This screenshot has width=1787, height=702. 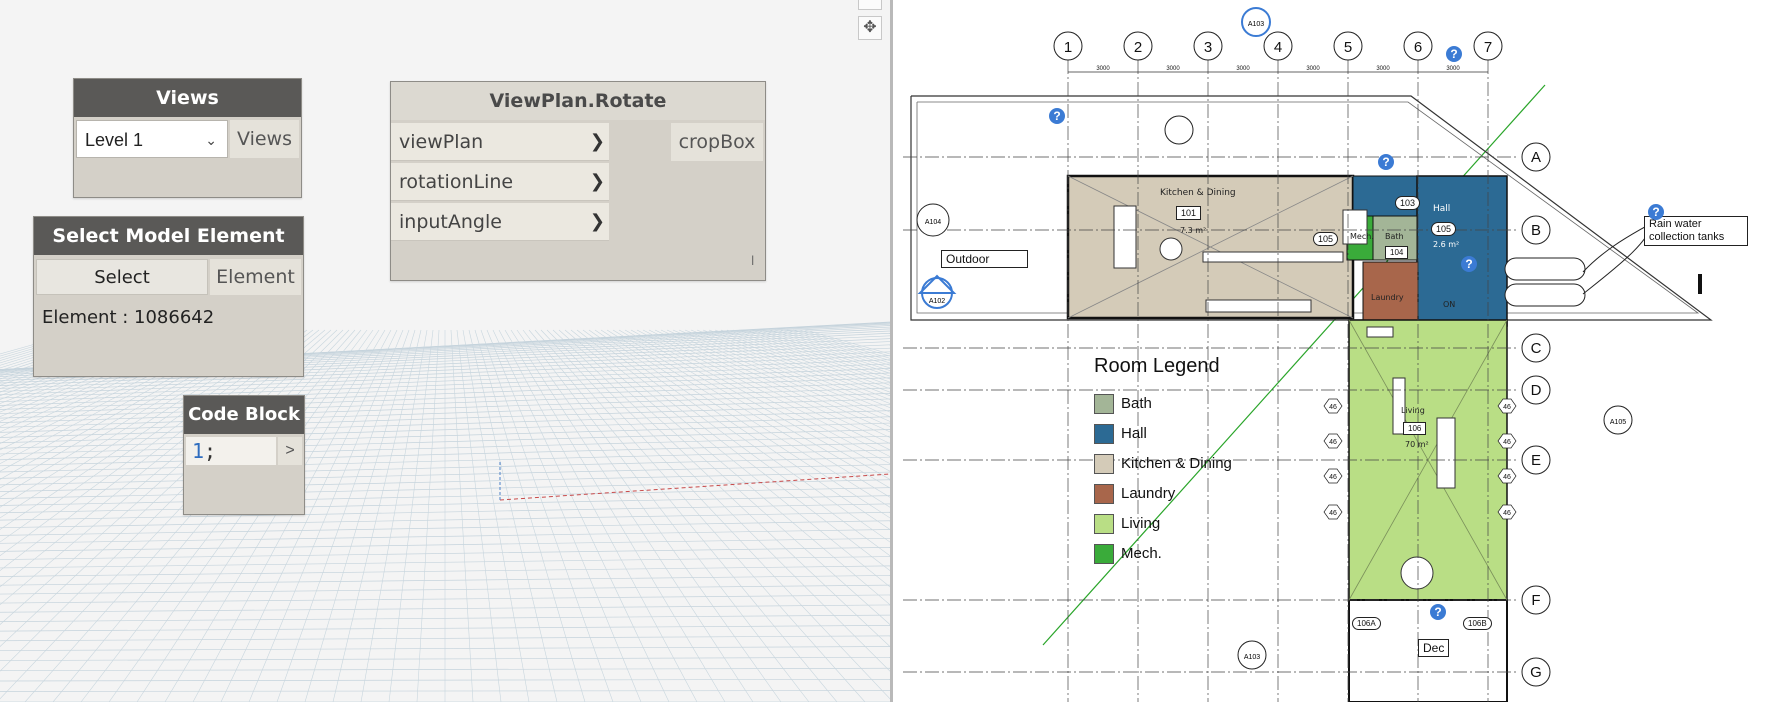 I want to click on grid-label-A: A, so click(x=1536, y=157).